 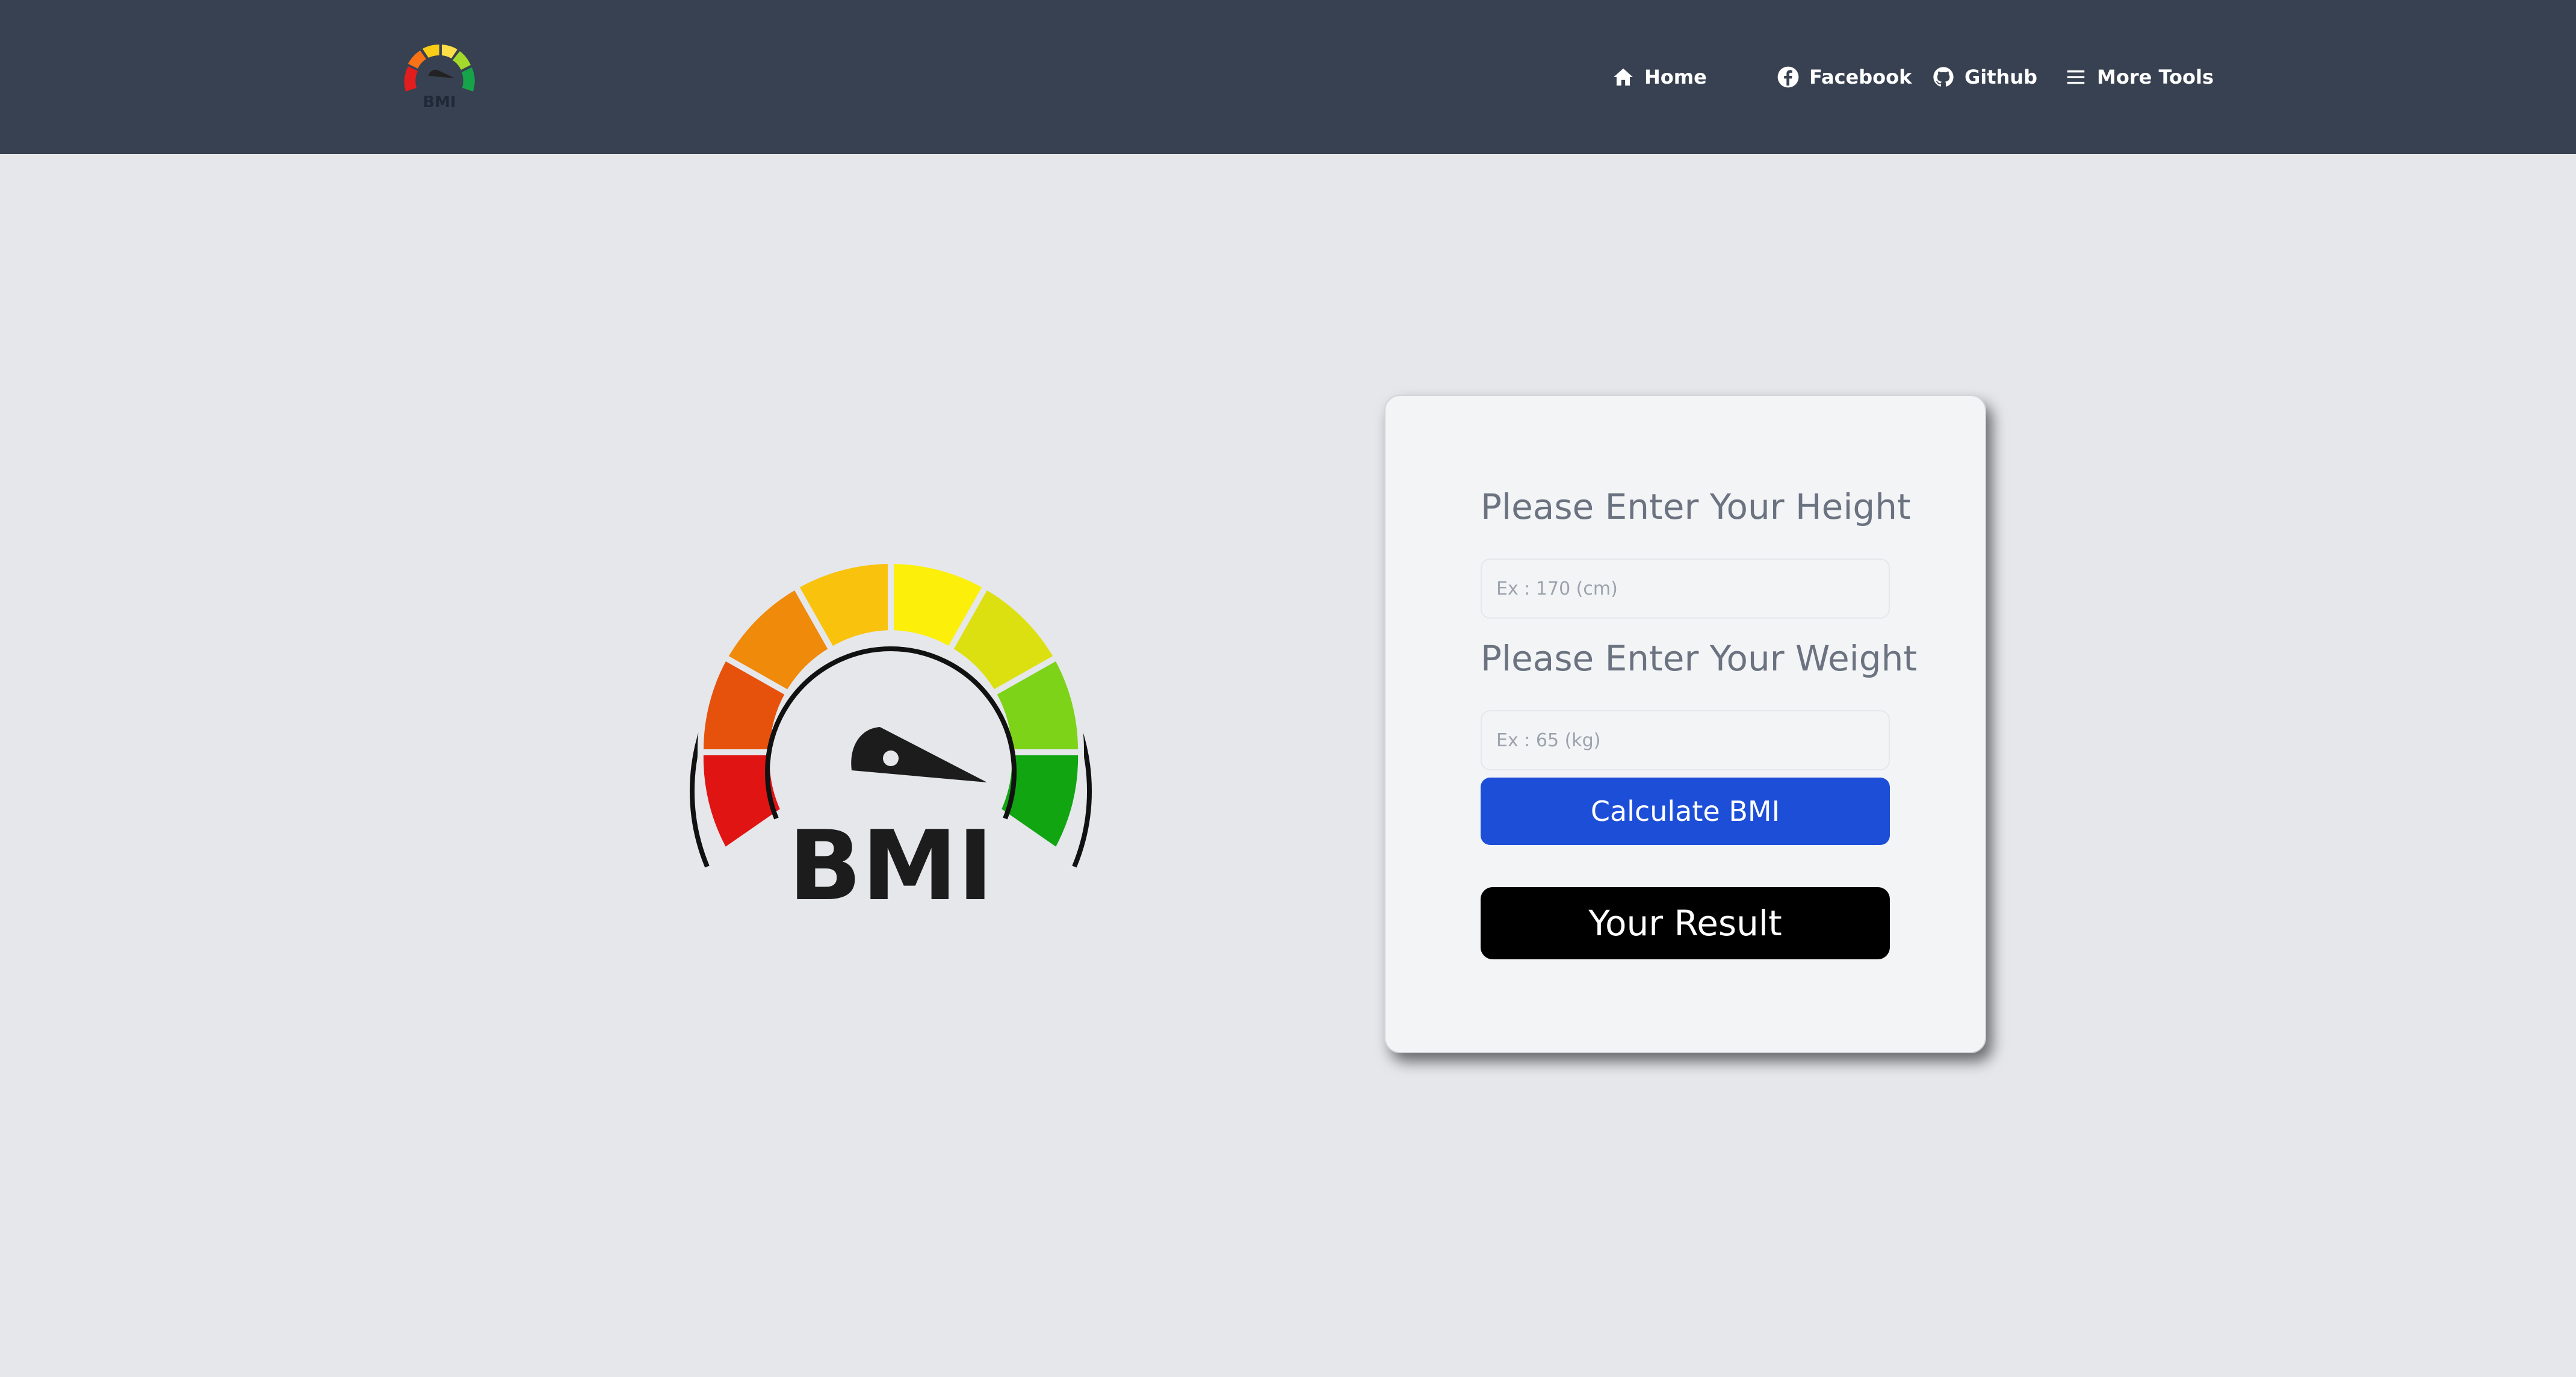 What do you see at coordinates (440, 102) in the screenshot?
I see `logo-text: BMI` at bounding box center [440, 102].